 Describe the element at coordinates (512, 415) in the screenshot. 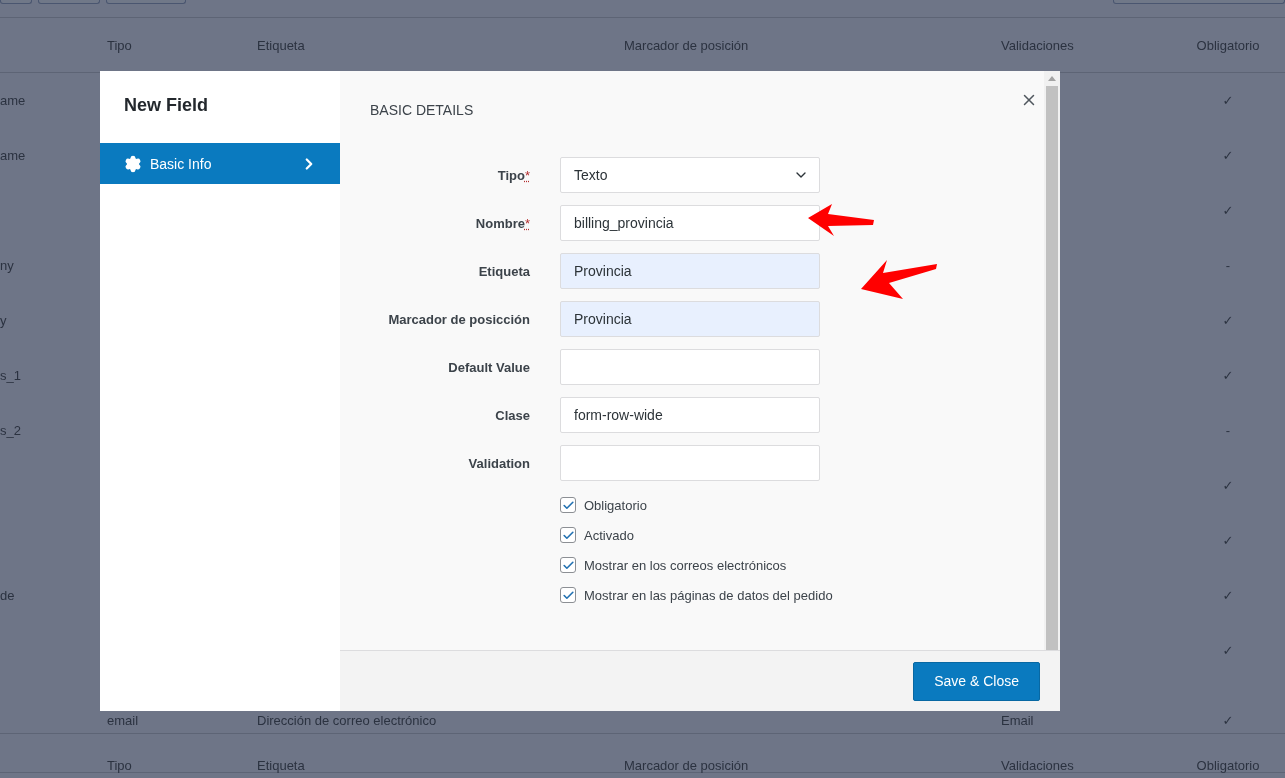

I see `field-label: Clase` at that location.